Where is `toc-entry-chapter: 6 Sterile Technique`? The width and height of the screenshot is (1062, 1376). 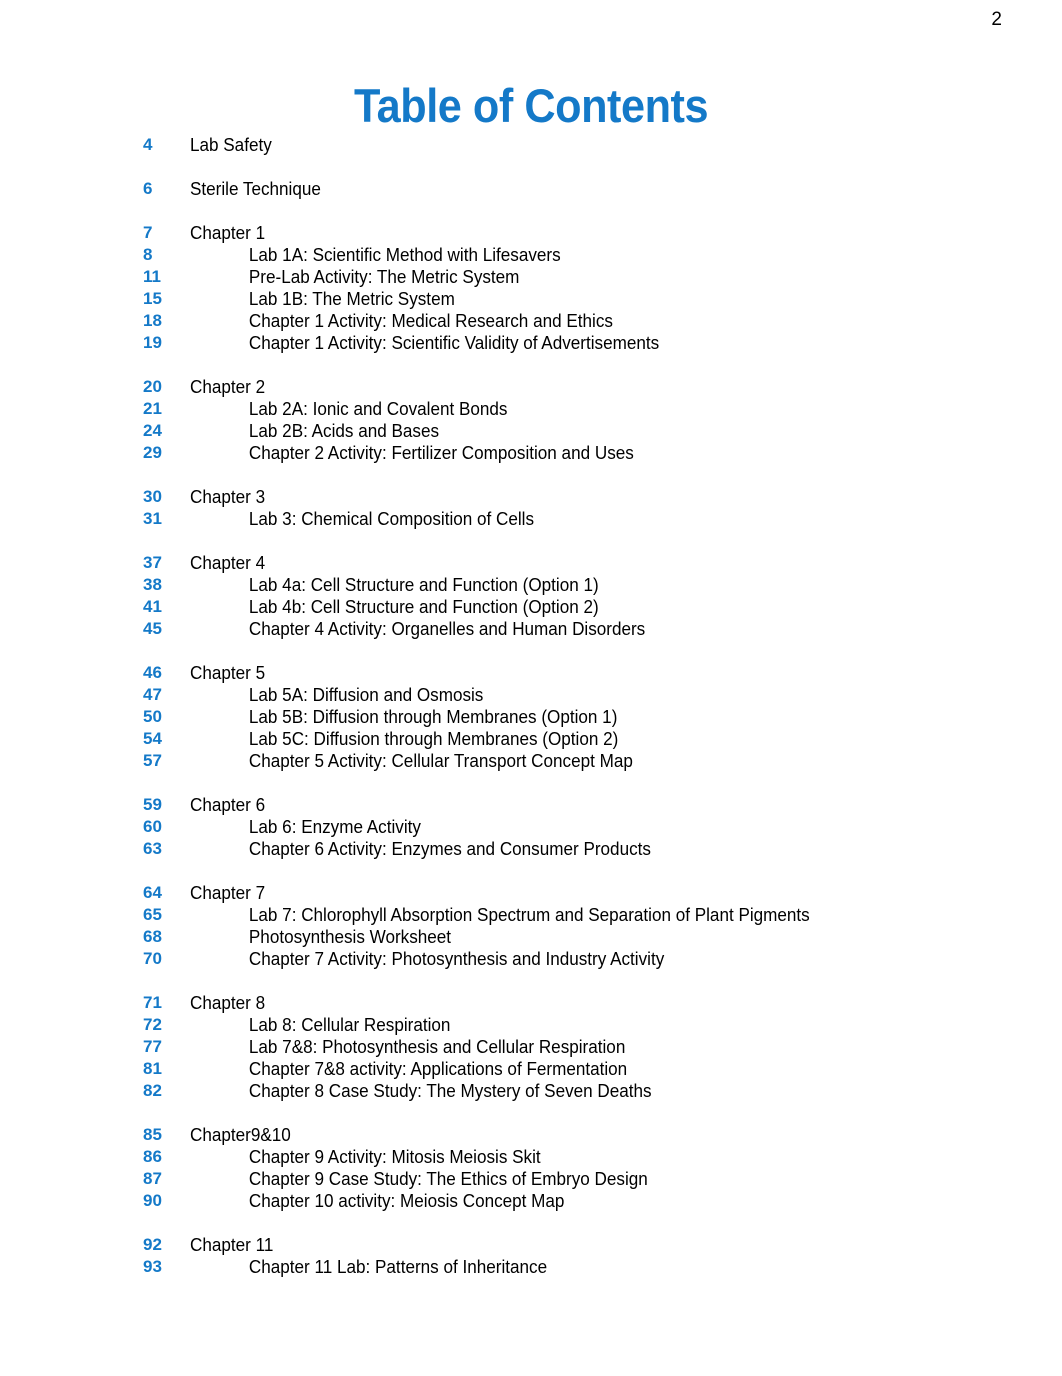 toc-entry-chapter: 6 Sterile Technique is located at coordinates (573, 189).